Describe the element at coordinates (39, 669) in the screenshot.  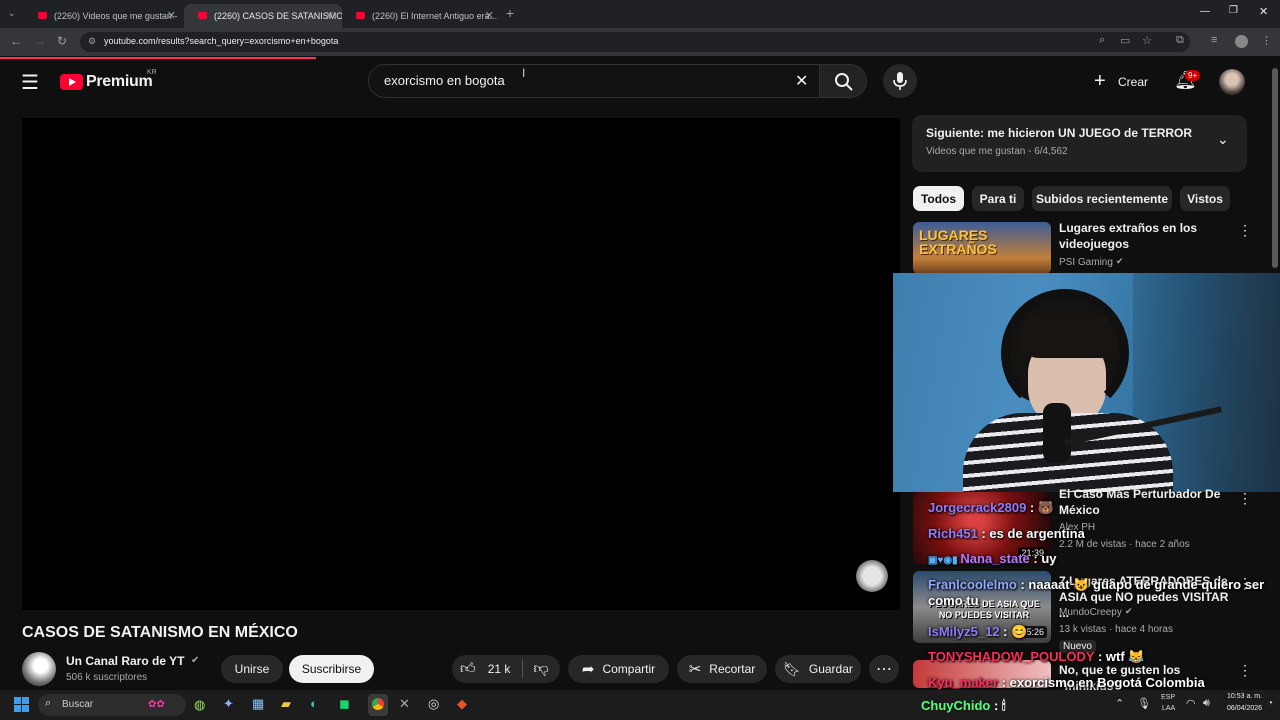
I see `channel-avatar` at that location.